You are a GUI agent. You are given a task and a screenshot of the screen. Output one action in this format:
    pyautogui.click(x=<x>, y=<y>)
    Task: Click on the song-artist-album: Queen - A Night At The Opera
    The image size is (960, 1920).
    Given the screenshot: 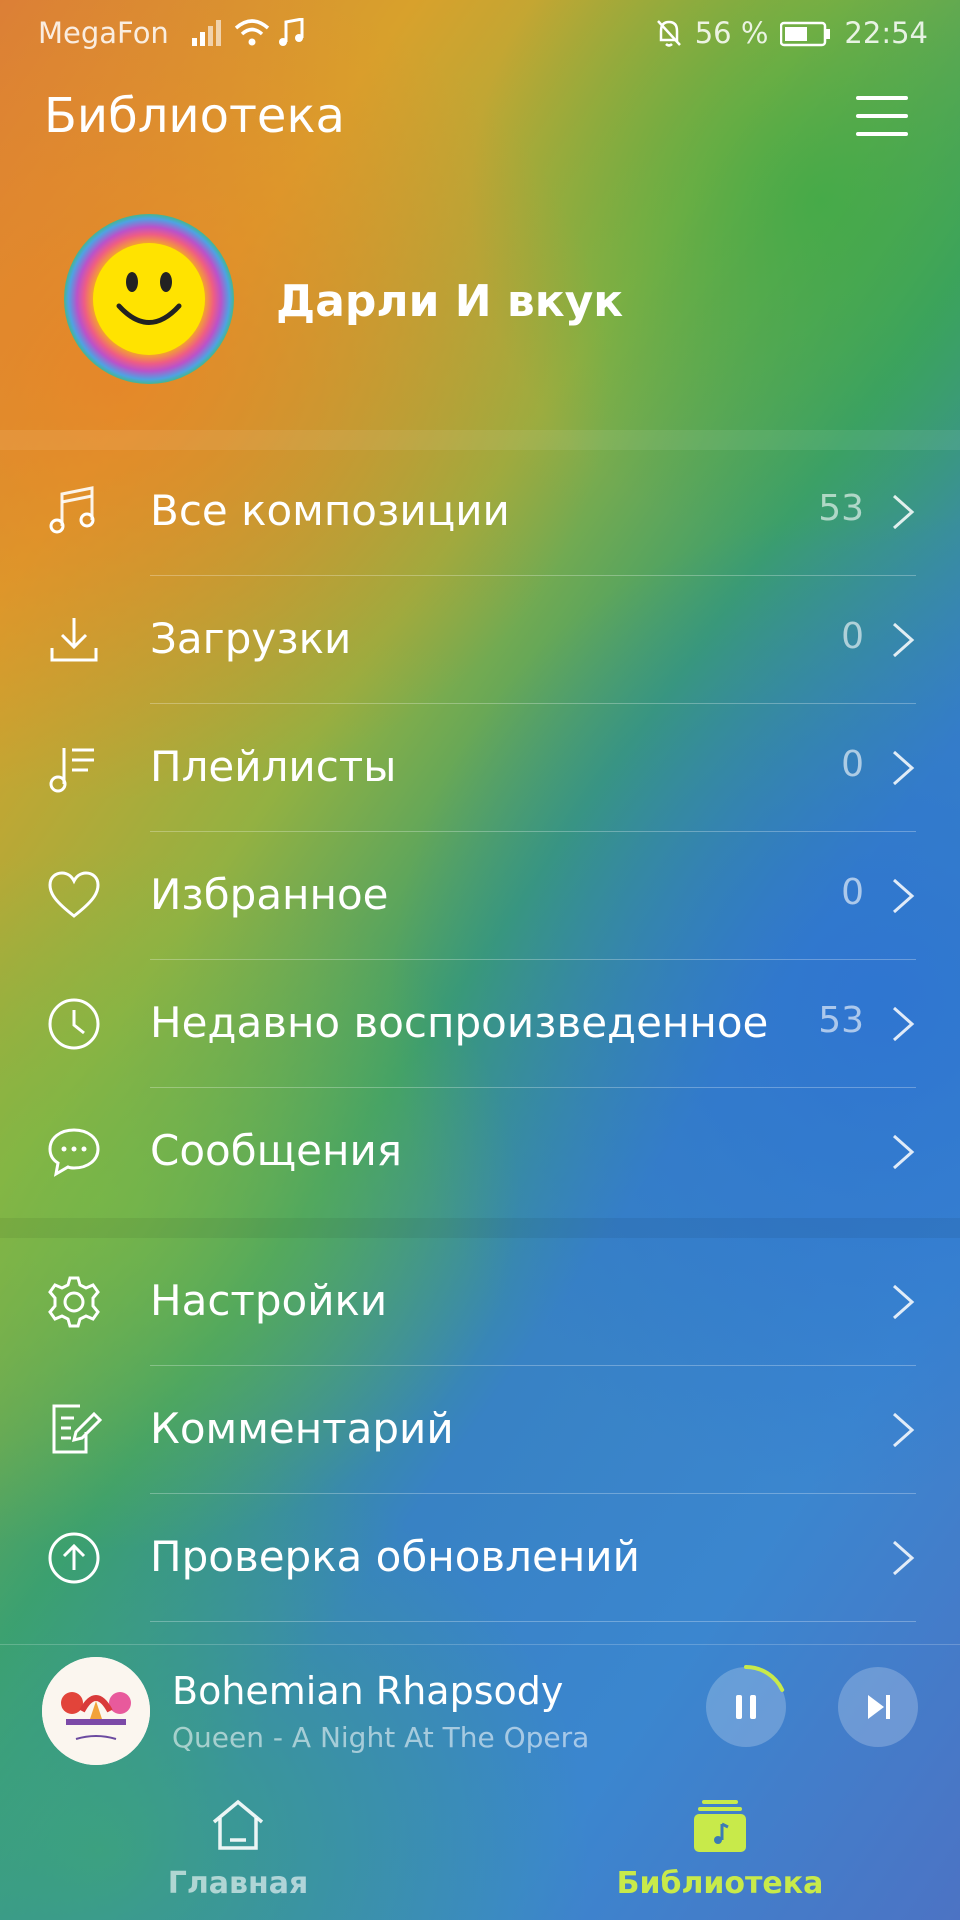 What is the action you would take?
    pyautogui.click(x=381, y=1737)
    